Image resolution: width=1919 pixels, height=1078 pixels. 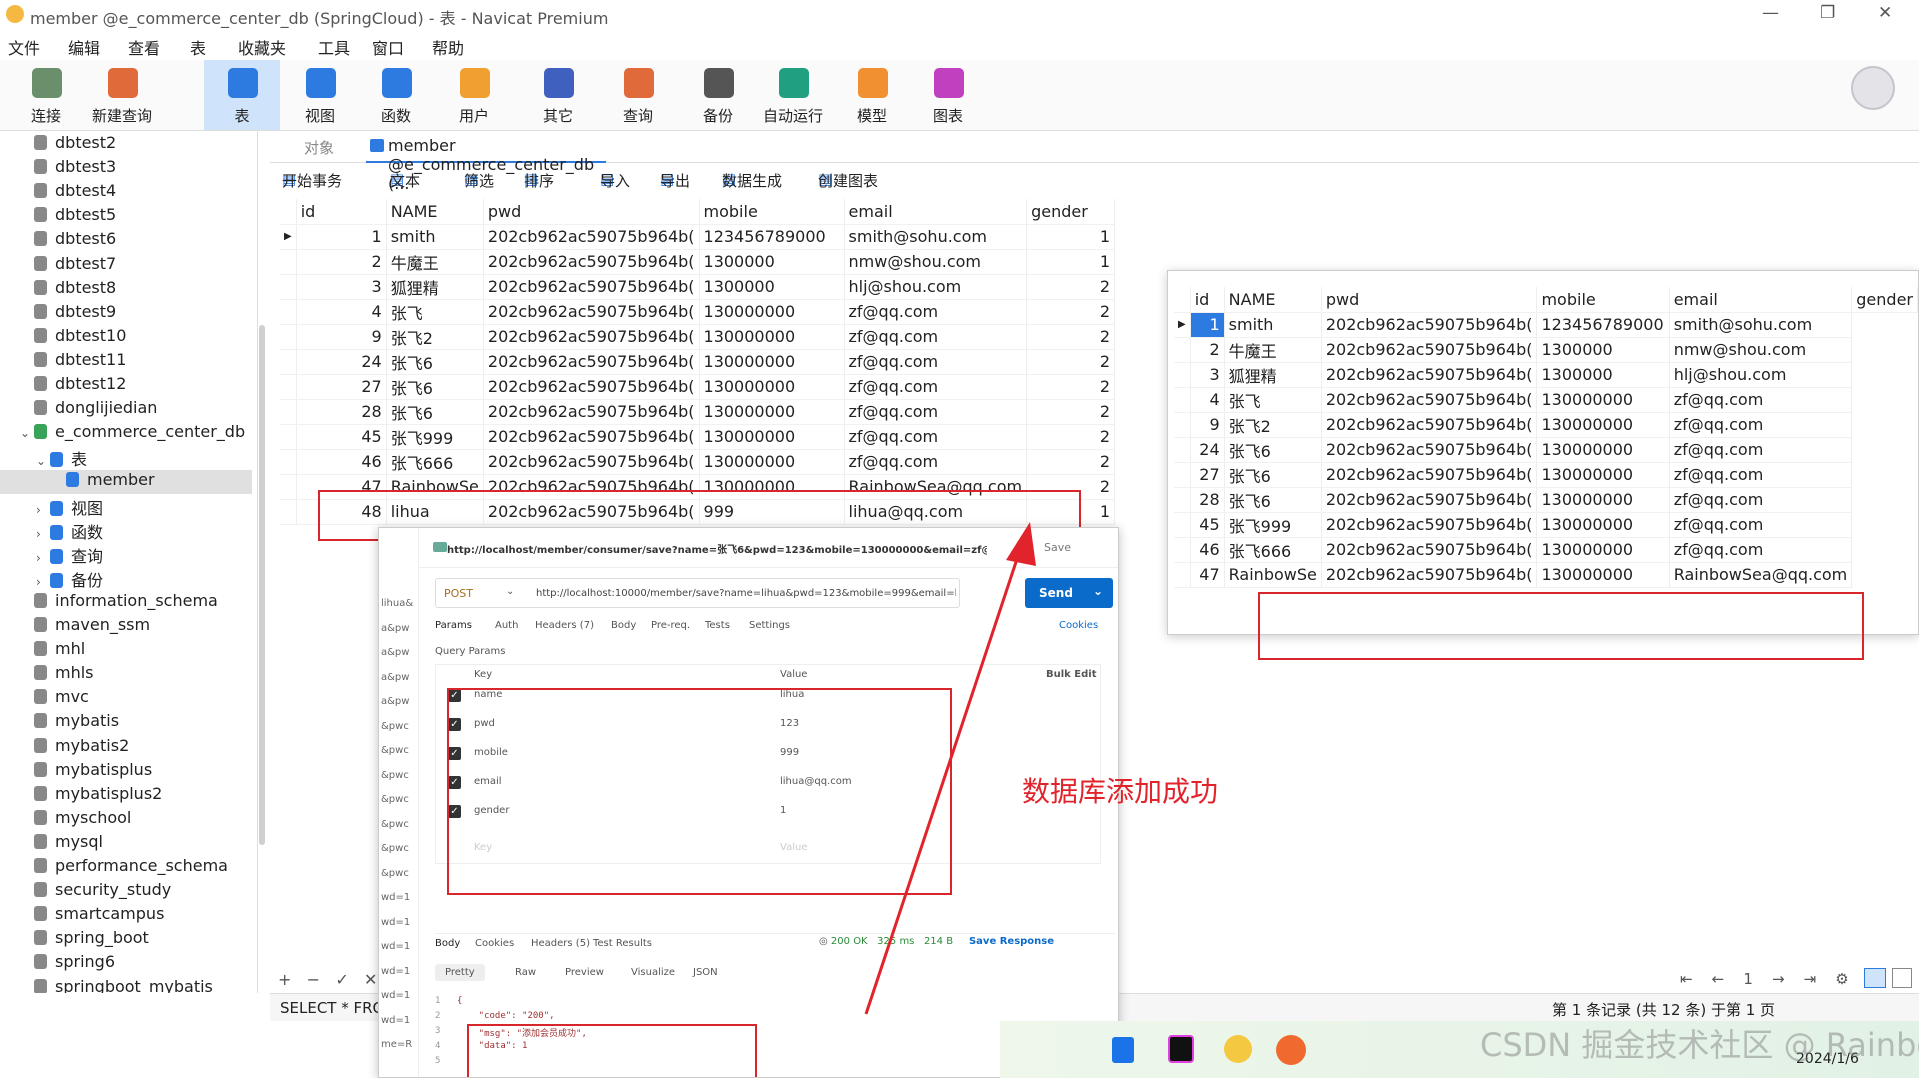 I want to click on tree-item: dbtest8, so click(x=126, y=290).